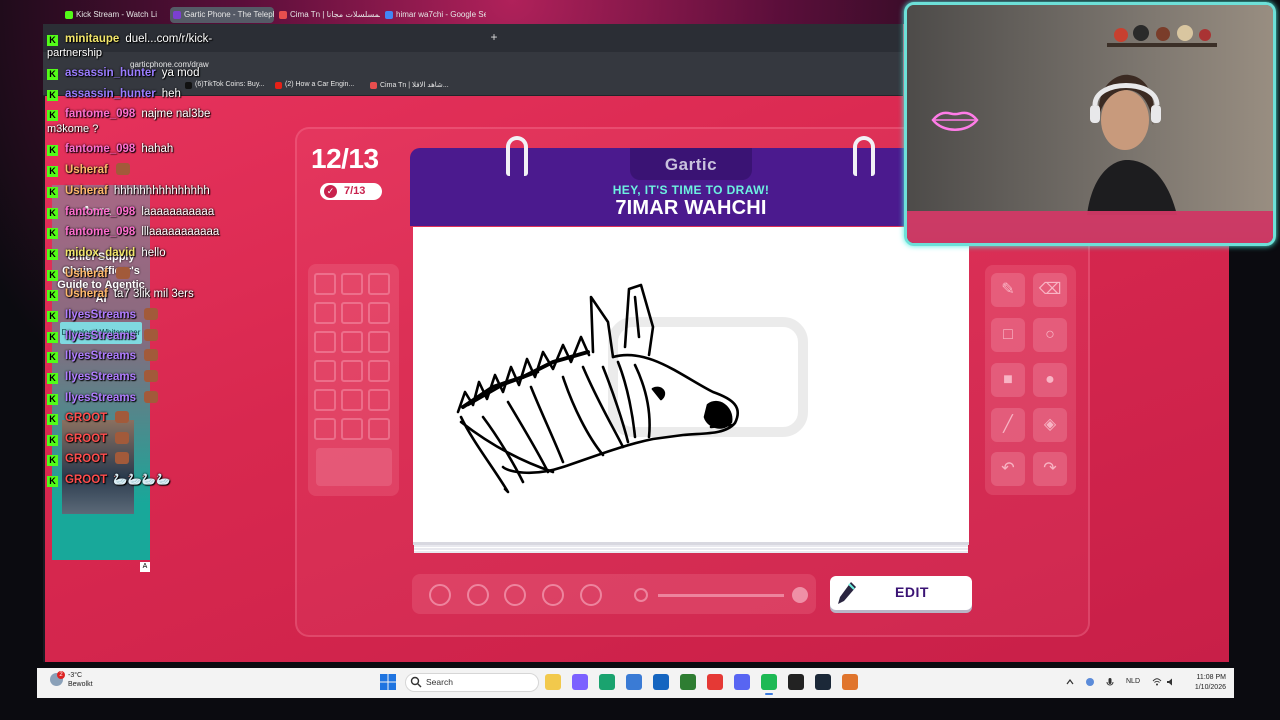 This screenshot has width=1280, height=720. Describe the element at coordinates (150, 335) in the screenshot. I see `emote-icon` at that location.